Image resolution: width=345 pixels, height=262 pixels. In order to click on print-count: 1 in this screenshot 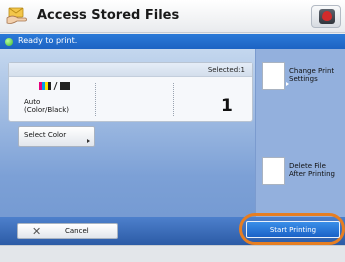, I will do `click(227, 106)`.